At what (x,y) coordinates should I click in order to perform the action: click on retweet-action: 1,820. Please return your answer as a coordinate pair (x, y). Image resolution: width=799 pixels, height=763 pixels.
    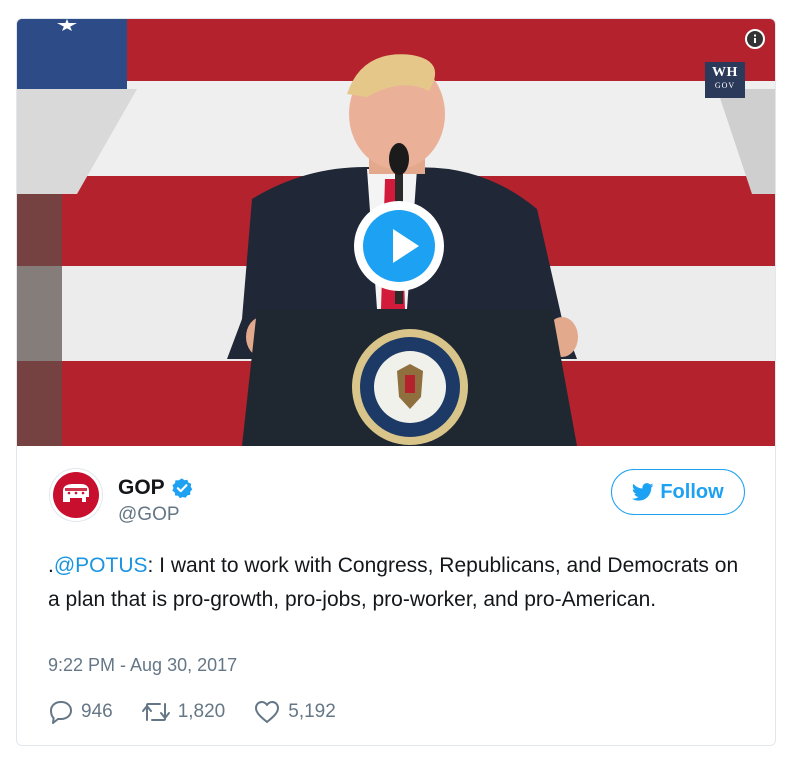
    Looking at the image, I should click on (183, 712).